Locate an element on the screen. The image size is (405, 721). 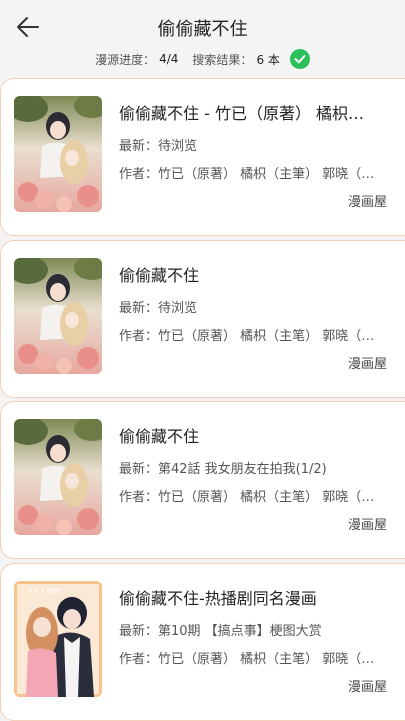
progress-value: 4/4 is located at coordinates (169, 59).